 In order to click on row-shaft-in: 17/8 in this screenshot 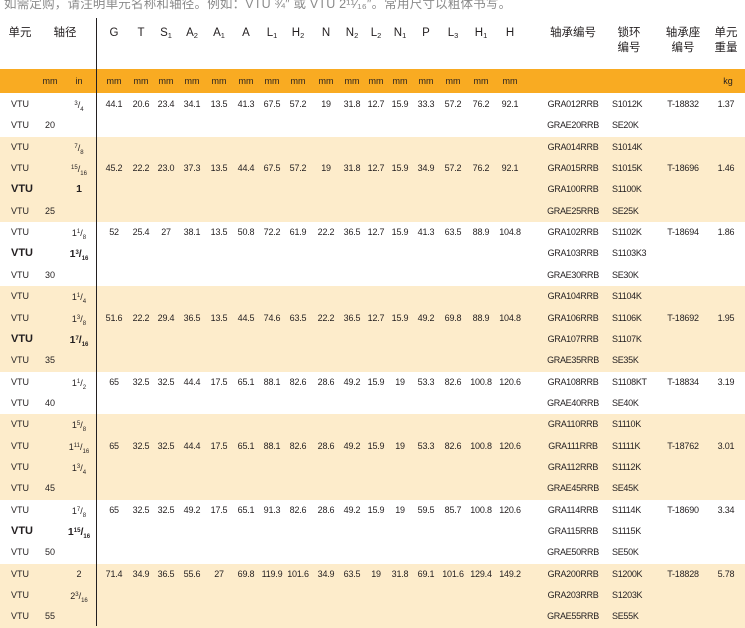, I will do `click(79, 512)`.